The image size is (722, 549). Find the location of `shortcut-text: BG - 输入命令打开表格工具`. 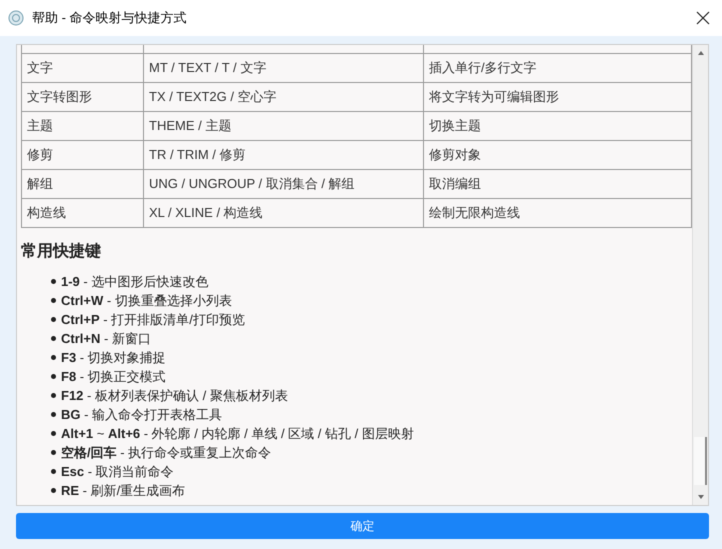

shortcut-text: BG - 输入命令打开表格工具 is located at coordinates (141, 415).